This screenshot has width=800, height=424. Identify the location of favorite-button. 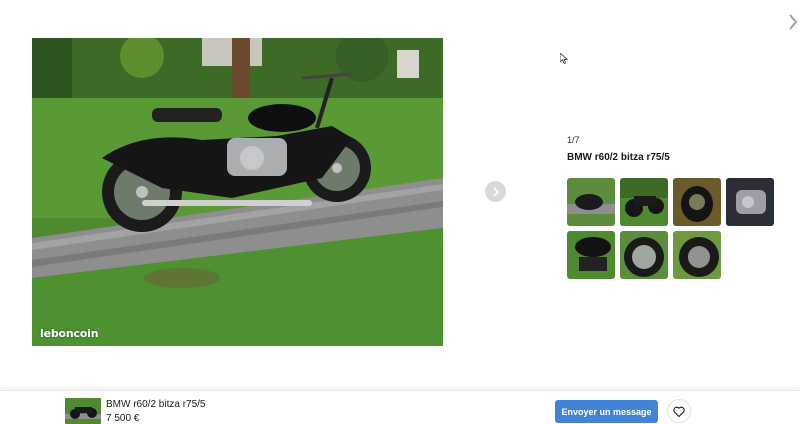
(679, 411).